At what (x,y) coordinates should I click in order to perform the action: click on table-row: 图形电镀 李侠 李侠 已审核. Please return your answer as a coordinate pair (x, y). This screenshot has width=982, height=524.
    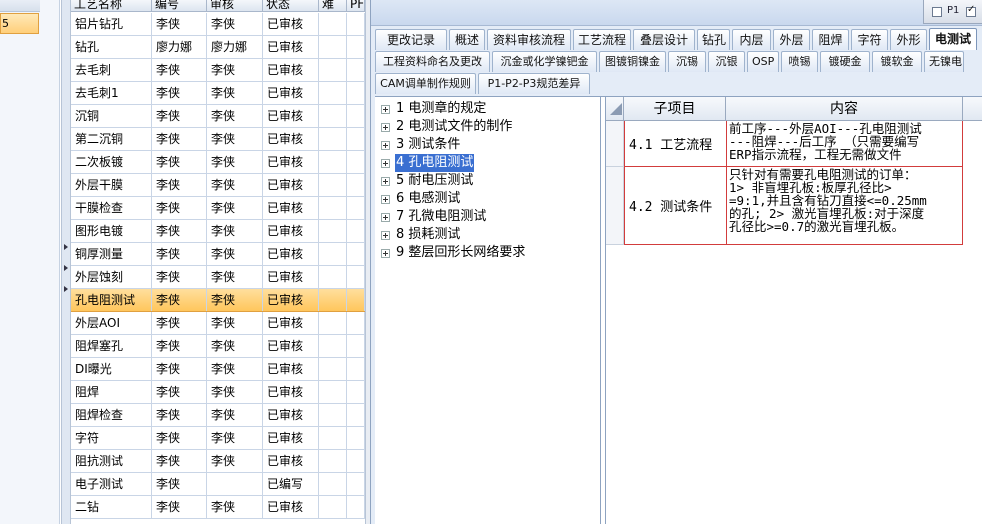
    Looking at the image, I should click on (218, 231).